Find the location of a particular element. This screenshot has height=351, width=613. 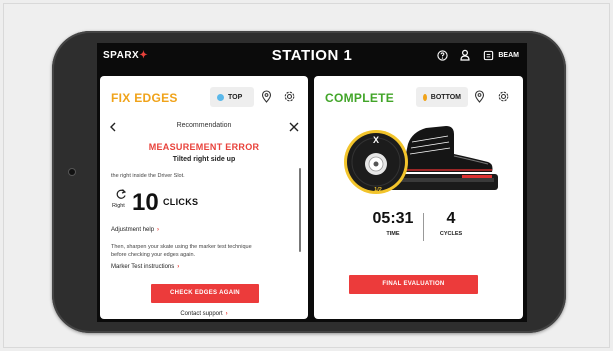

scrollbar is located at coordinates (300, 210).